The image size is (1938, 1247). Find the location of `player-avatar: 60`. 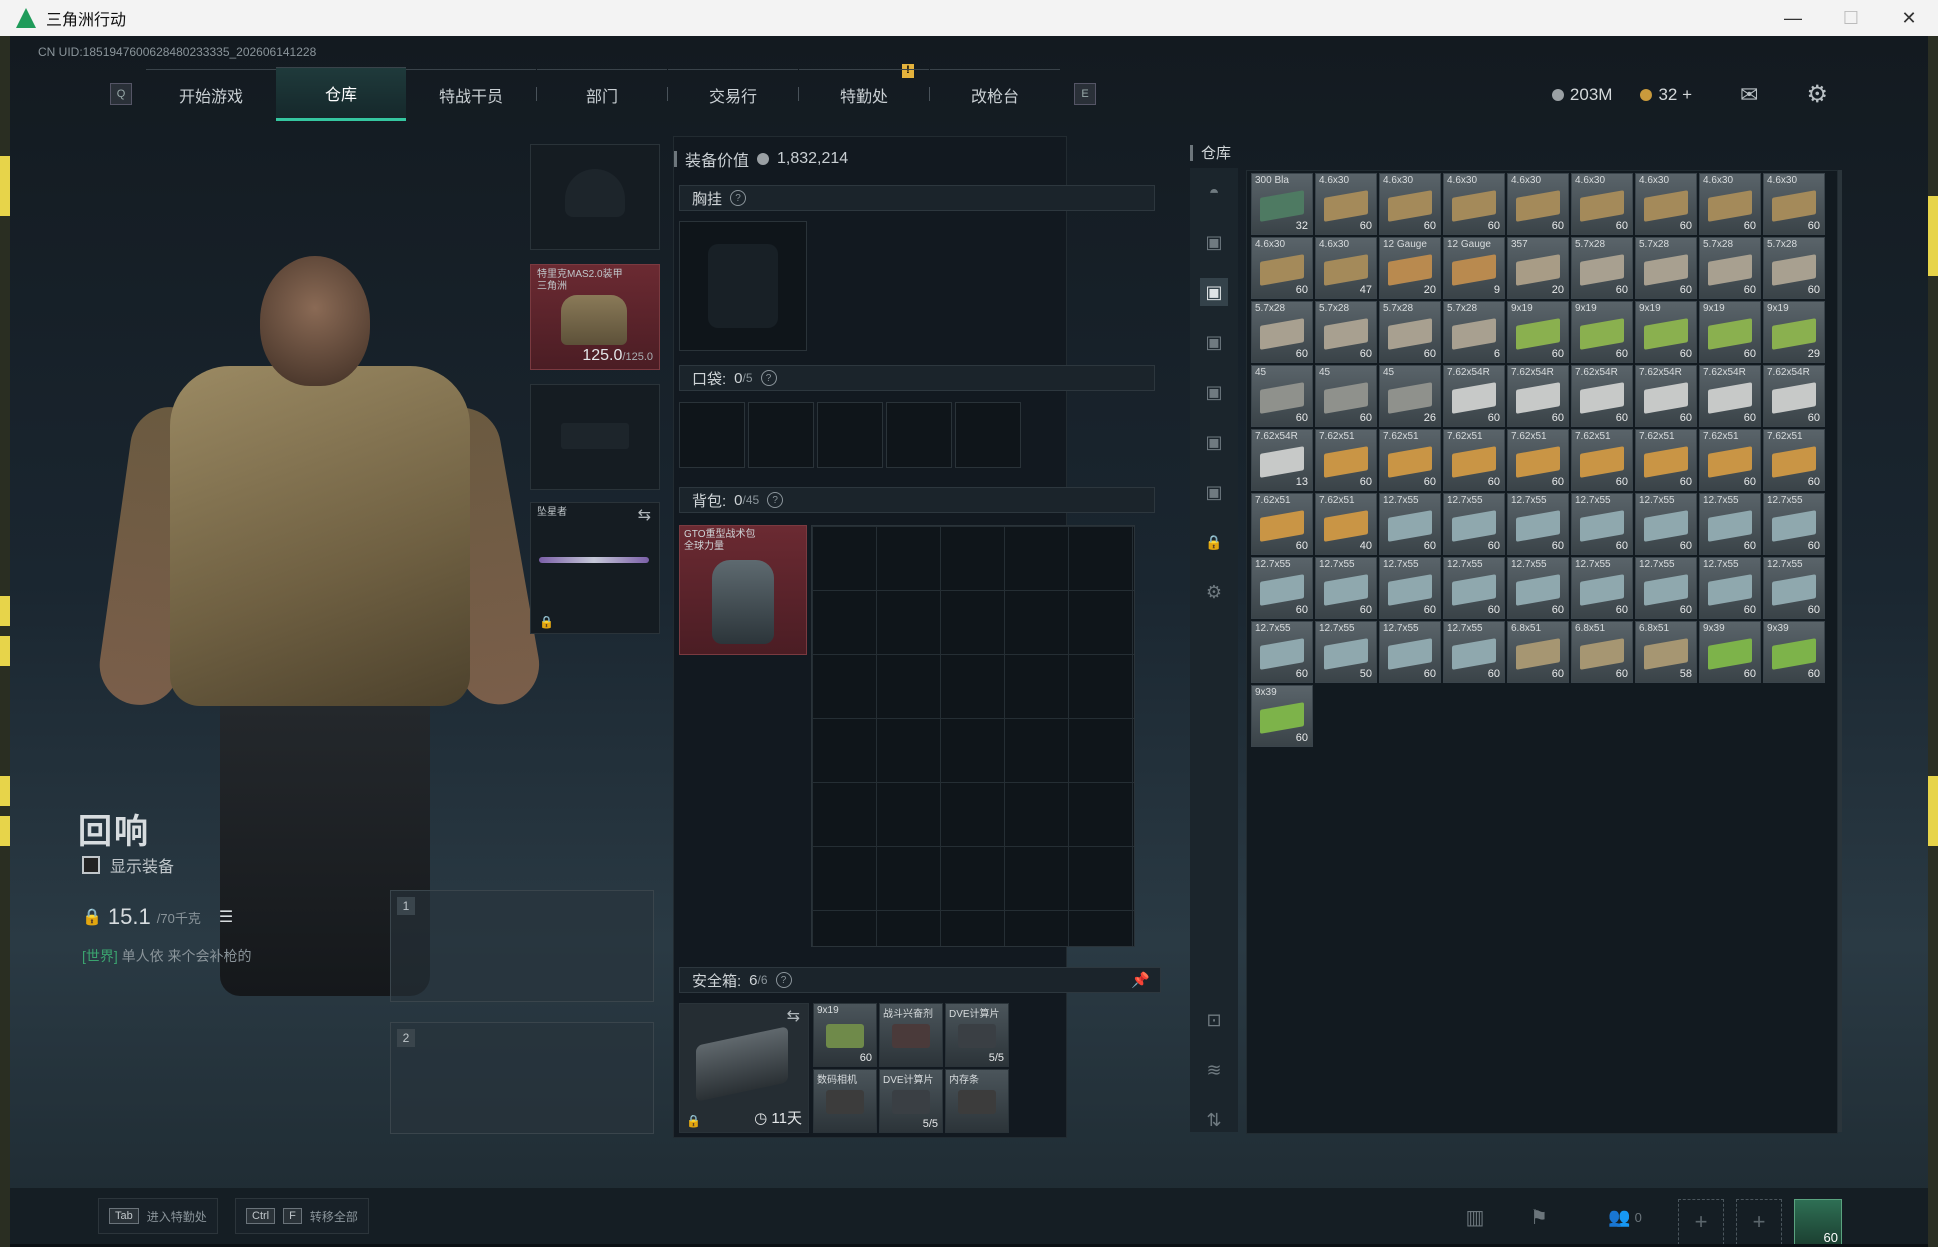

player-avatar: 60 is located at coordinates (1818, 1221).